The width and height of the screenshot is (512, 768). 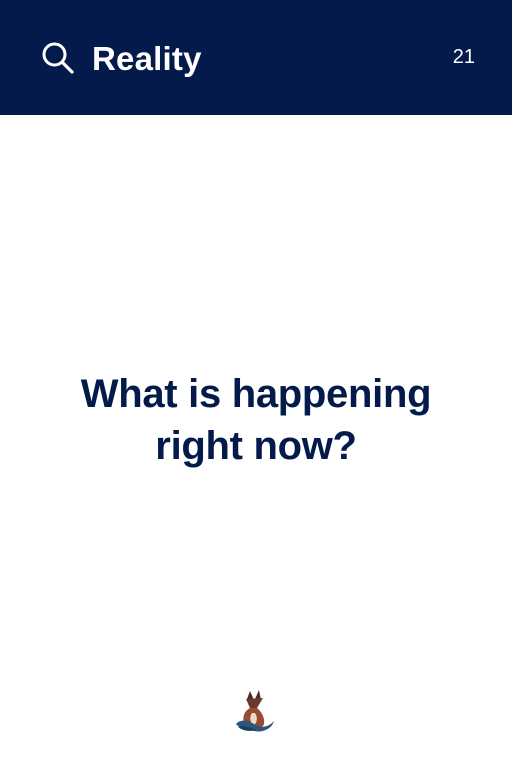 I want to click on search-button, so click(x=58, y=58).